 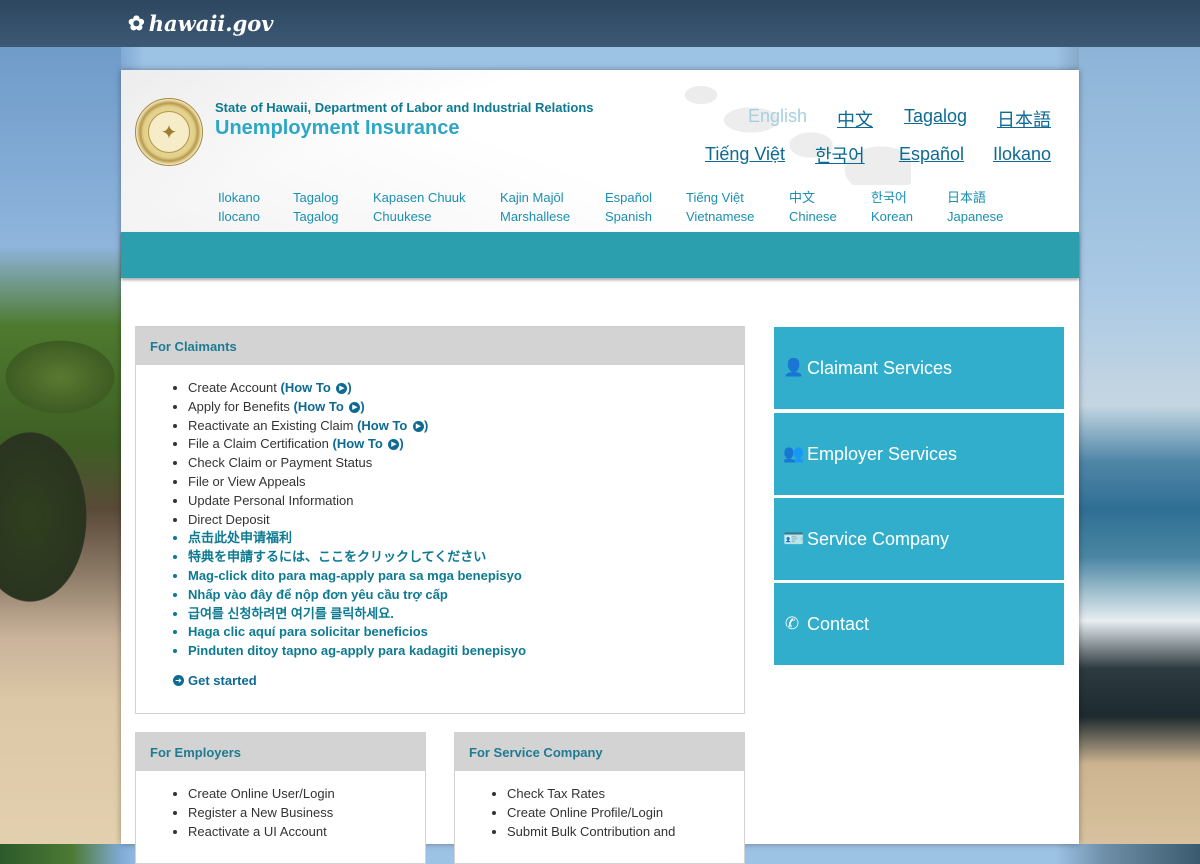 I want to click on lang2-chuukese: Kapasen Chuuk Chuukese, so click(x=419, y=207).